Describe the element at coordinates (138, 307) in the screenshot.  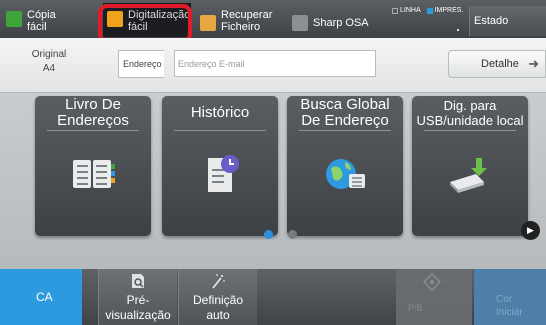
I see `preview-button-label: Pré- visualização` at that location.